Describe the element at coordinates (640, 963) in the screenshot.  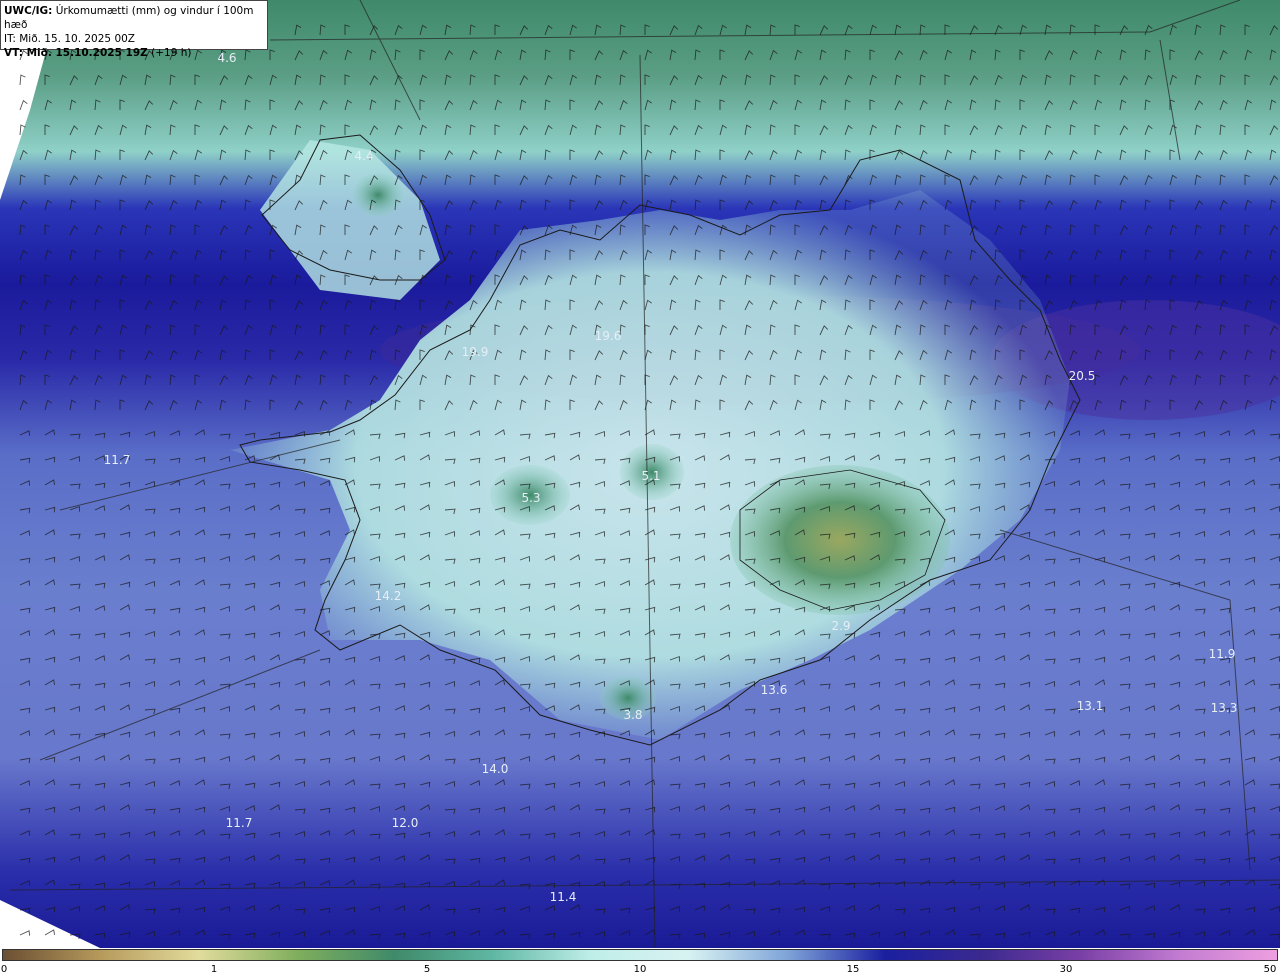
I see `colorbar: 0 1 5 10 15 30 50` at that location.